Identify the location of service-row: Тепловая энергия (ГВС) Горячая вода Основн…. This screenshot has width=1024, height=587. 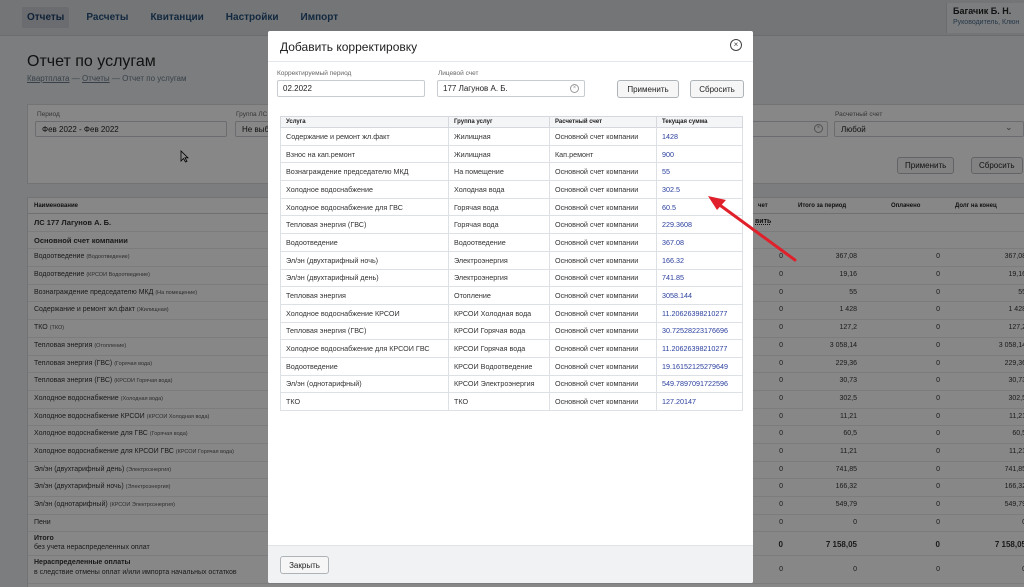
(511, 225).